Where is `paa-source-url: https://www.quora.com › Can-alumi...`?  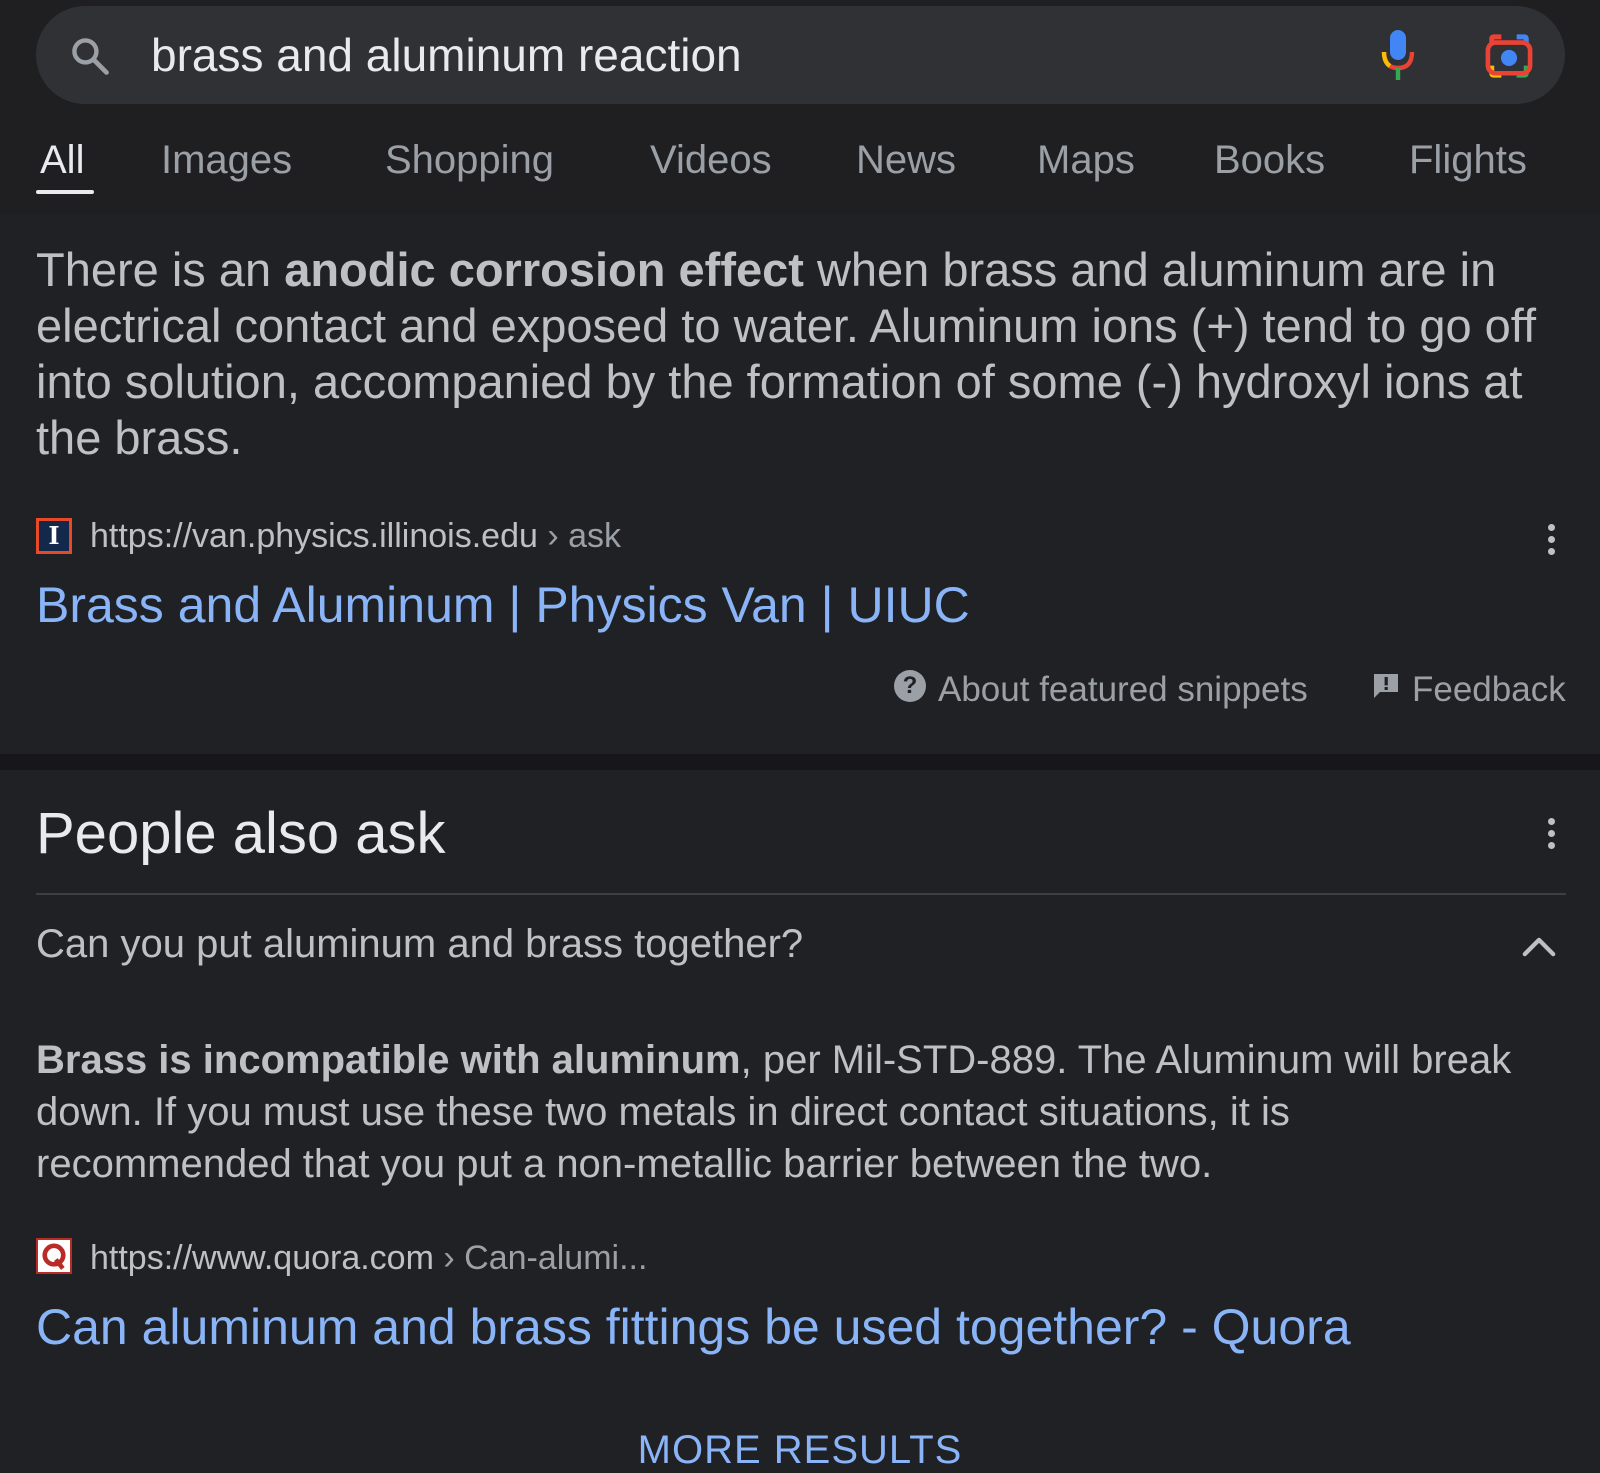 paa-source-url: https://www.quora.com › Can-alumi... is located at coordinates (369, 1258).